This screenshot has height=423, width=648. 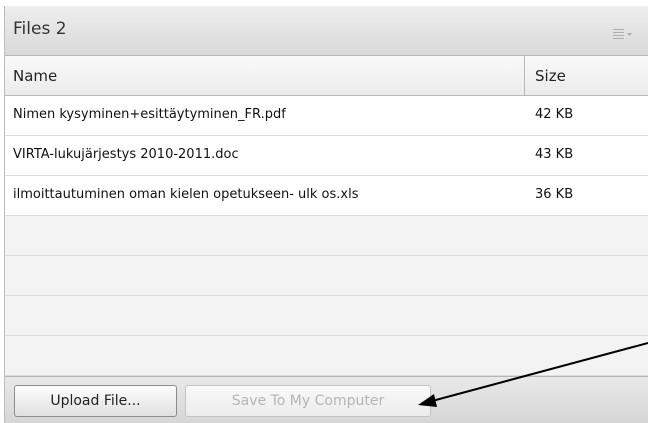 I want to click on file-list-header: Name Size, so click(x=326, y=76).